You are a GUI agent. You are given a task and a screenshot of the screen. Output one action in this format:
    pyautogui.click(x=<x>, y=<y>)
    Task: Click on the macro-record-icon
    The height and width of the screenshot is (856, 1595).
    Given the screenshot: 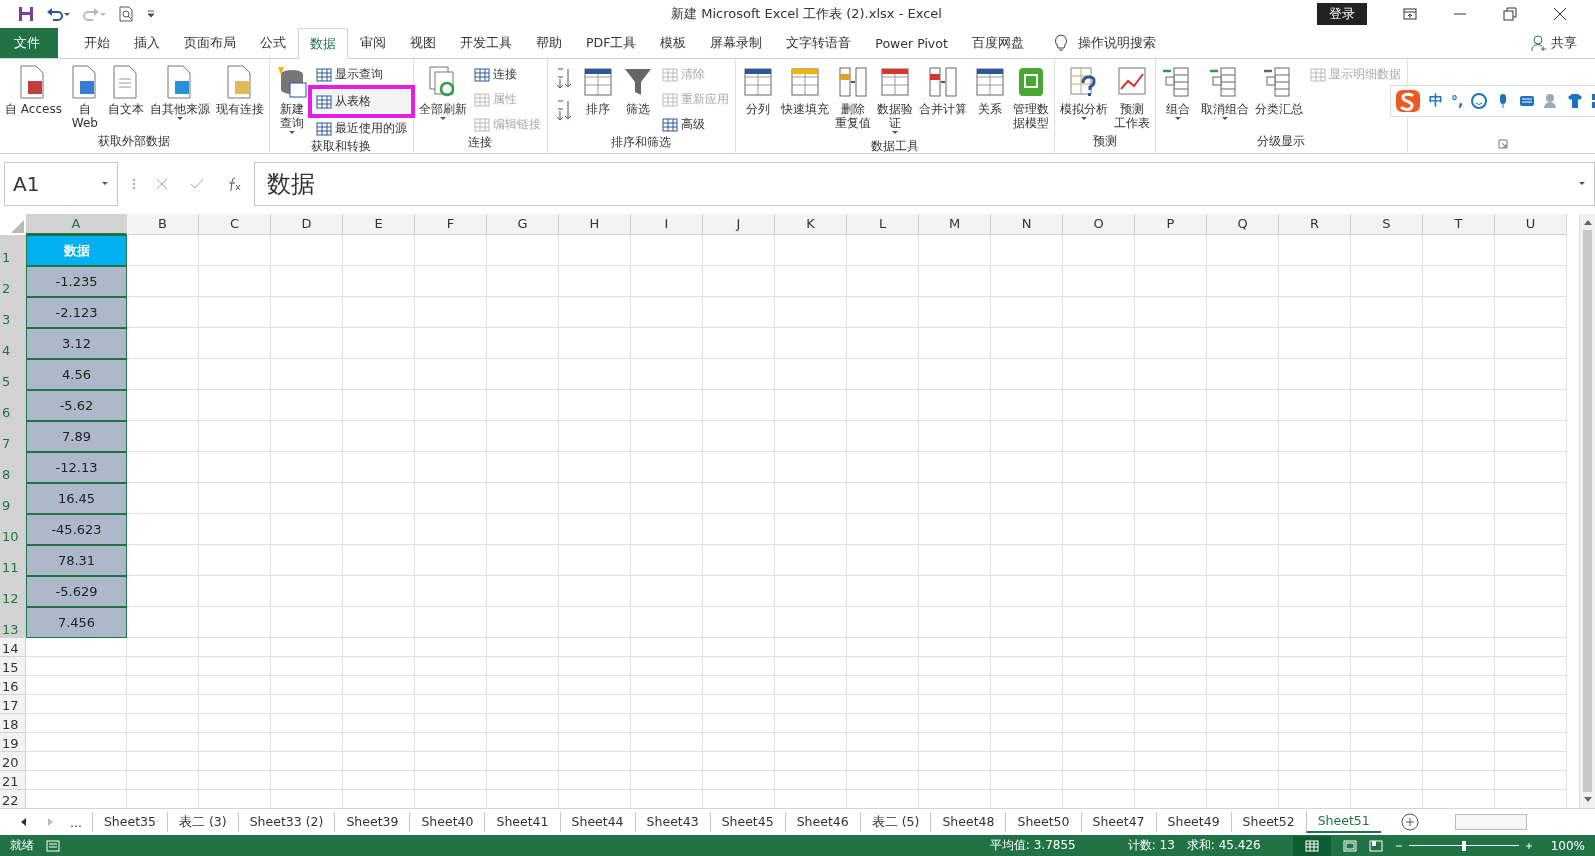 What is the action you would take?
    pyautogui.click(x=53, y=845)
    